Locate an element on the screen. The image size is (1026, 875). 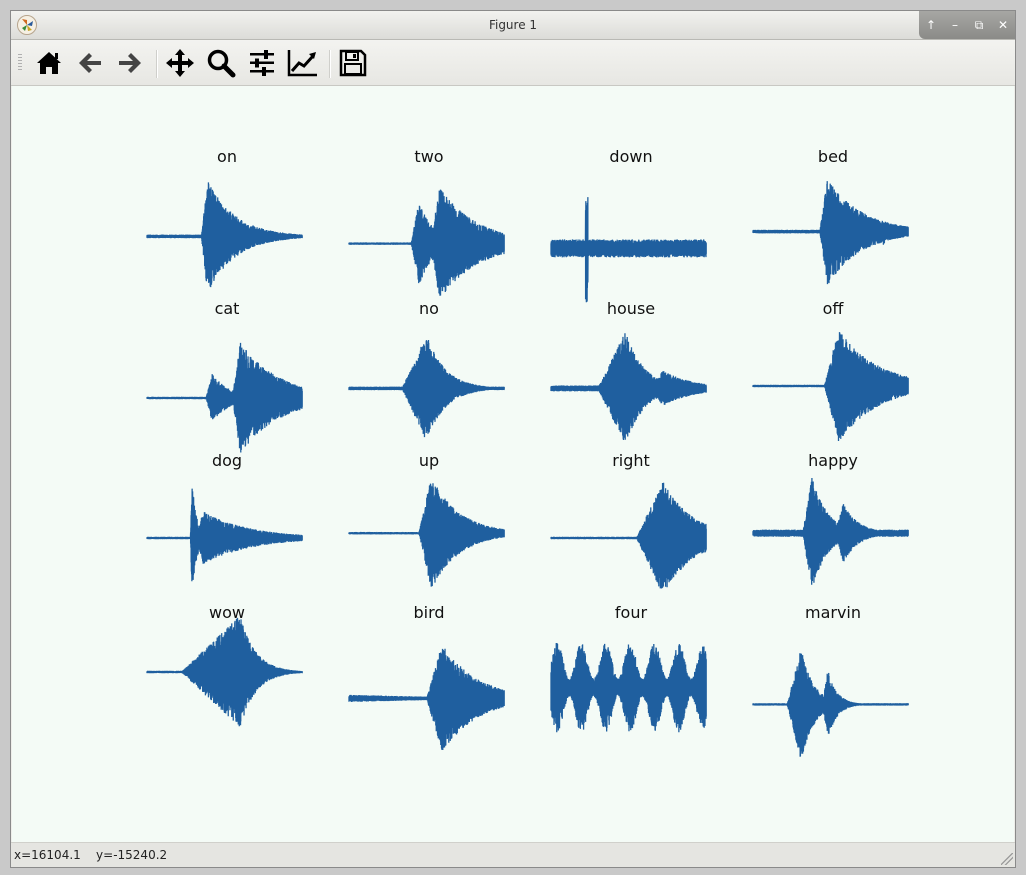
edit-axis-button is located at coordinates (303, 63).